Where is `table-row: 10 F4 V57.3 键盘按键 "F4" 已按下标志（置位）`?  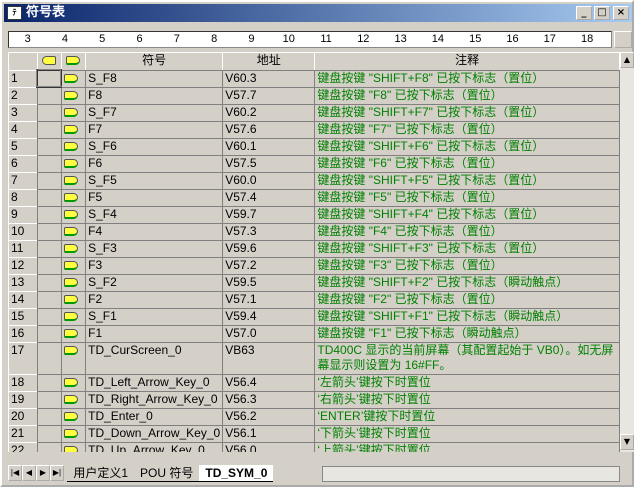 table-row: 10 F4 V57.3 键盘按键 "F4" 已按下标志（置位） is located at coordinates (314, 231).